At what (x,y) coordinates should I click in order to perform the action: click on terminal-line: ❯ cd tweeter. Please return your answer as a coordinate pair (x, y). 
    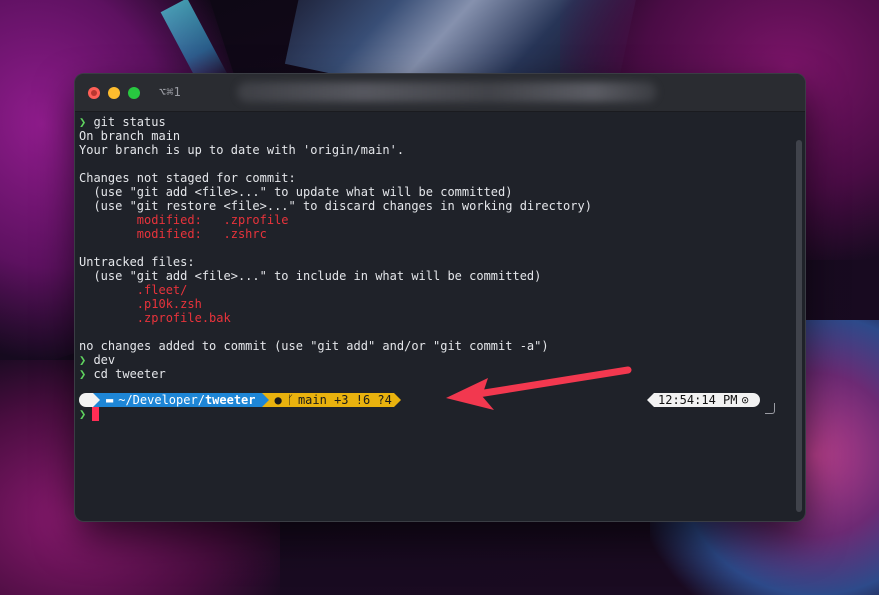
    Looking at the image, I should click on (434, 374).